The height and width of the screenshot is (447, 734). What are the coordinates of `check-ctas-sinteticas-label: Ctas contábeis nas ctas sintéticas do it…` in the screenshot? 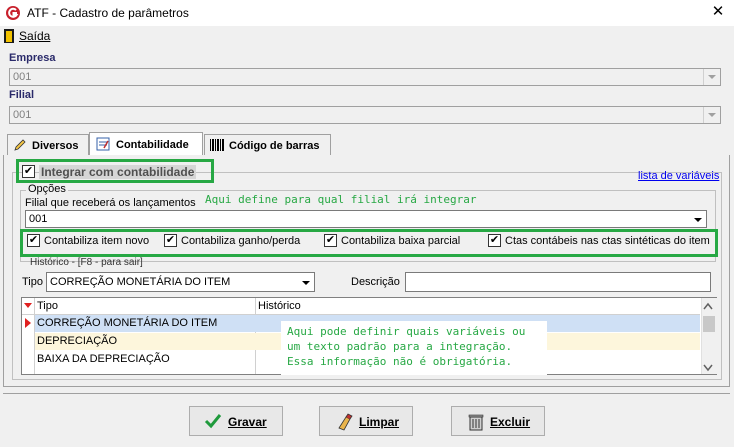 It's located at (607, 241).